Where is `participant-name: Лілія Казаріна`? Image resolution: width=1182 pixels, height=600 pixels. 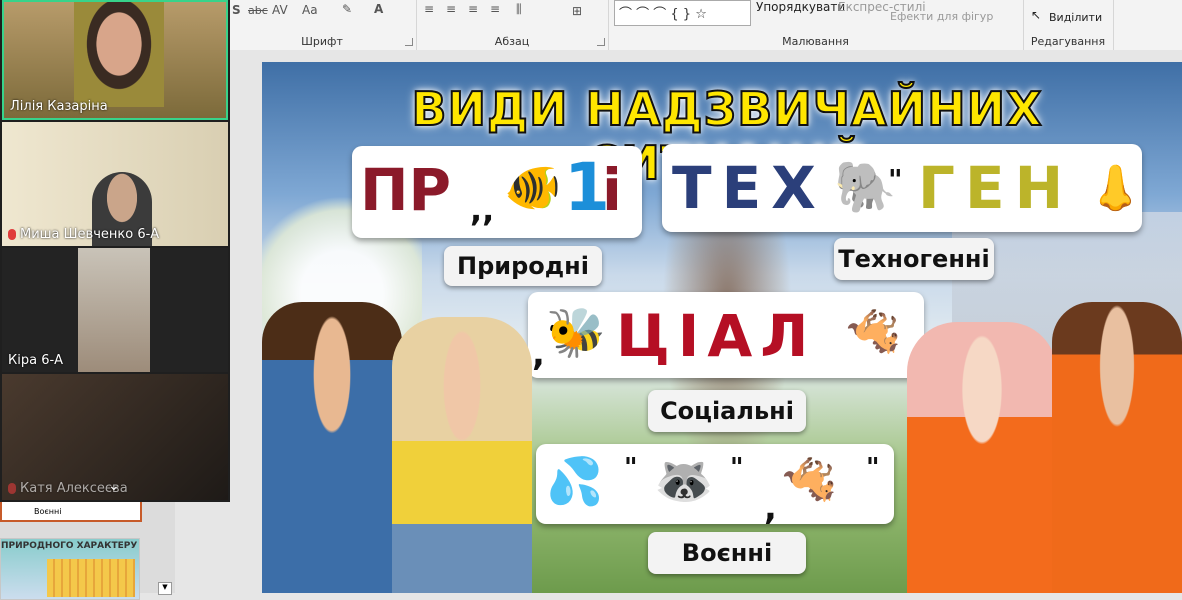
participant-name: Лілія Казаріна is located at coordinates (59, 106).